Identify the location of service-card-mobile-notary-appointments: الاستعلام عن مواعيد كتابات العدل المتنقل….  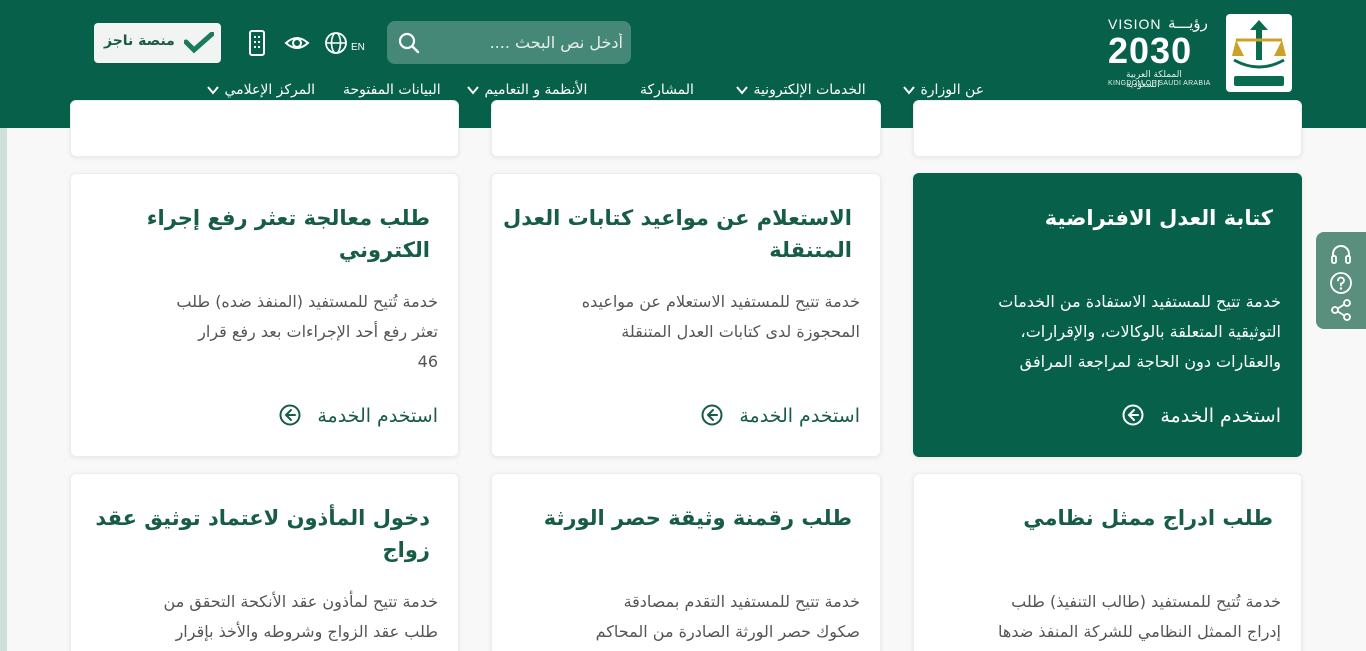
(686, 315).